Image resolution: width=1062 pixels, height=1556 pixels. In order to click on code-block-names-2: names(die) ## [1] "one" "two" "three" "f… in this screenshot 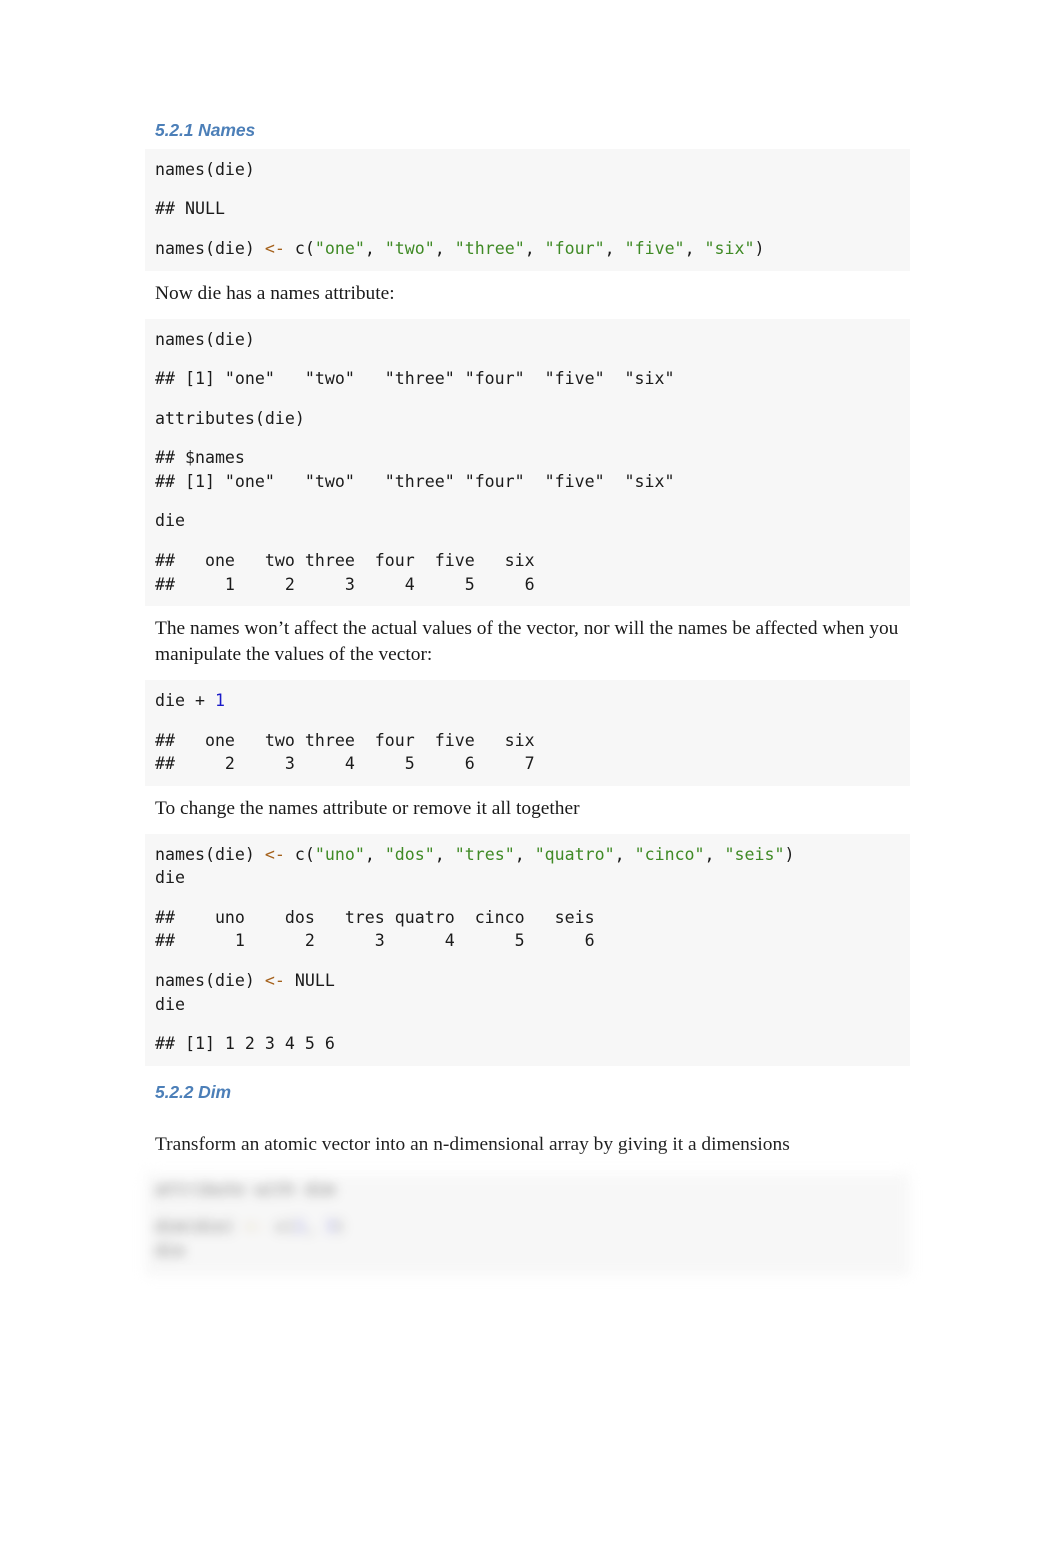, I will do `click(527, 462)`.